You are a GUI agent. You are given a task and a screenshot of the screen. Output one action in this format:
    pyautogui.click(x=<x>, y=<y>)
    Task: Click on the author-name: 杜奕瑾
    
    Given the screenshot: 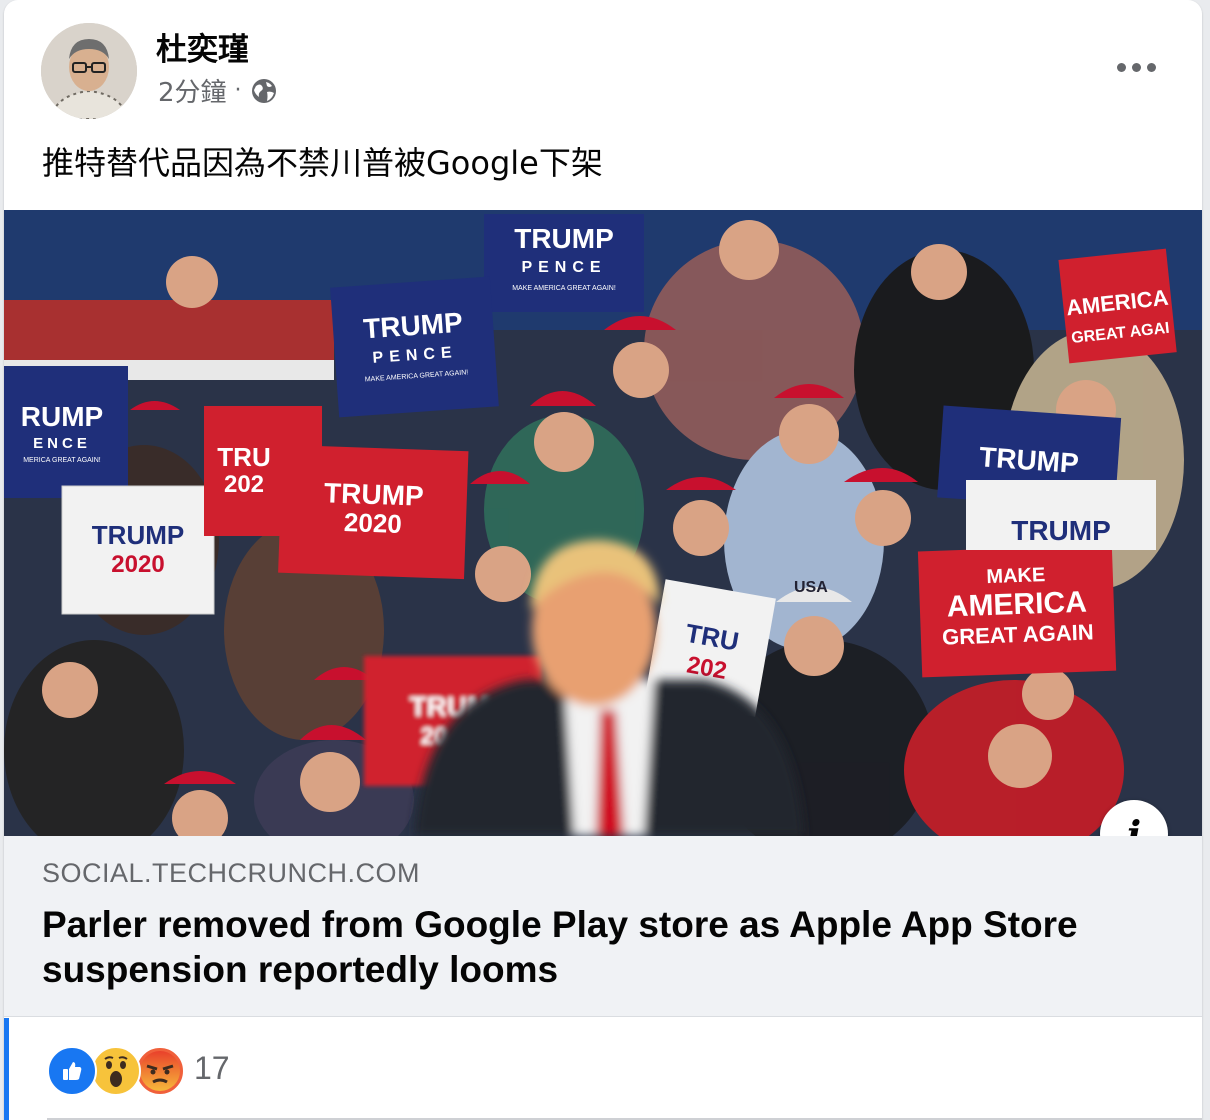 What is the action you would take?
    pyautogui.click(x=202, y=46)
    